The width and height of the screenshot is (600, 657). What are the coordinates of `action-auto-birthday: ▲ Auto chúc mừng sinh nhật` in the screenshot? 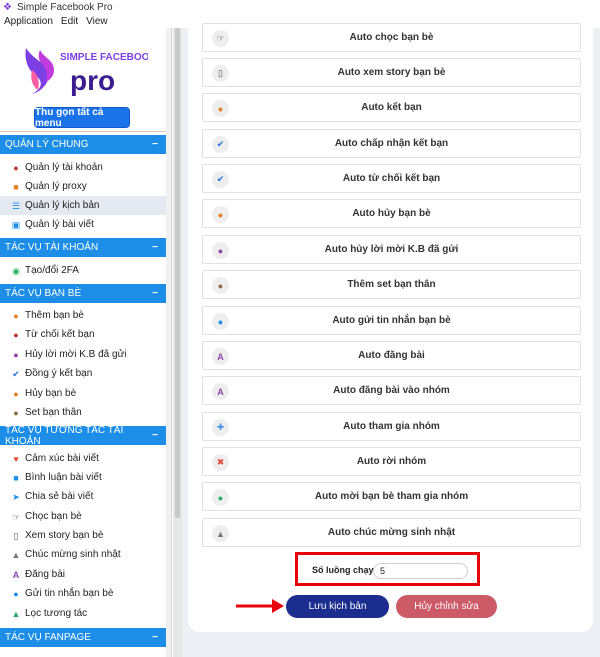 It's located at (391, 532).